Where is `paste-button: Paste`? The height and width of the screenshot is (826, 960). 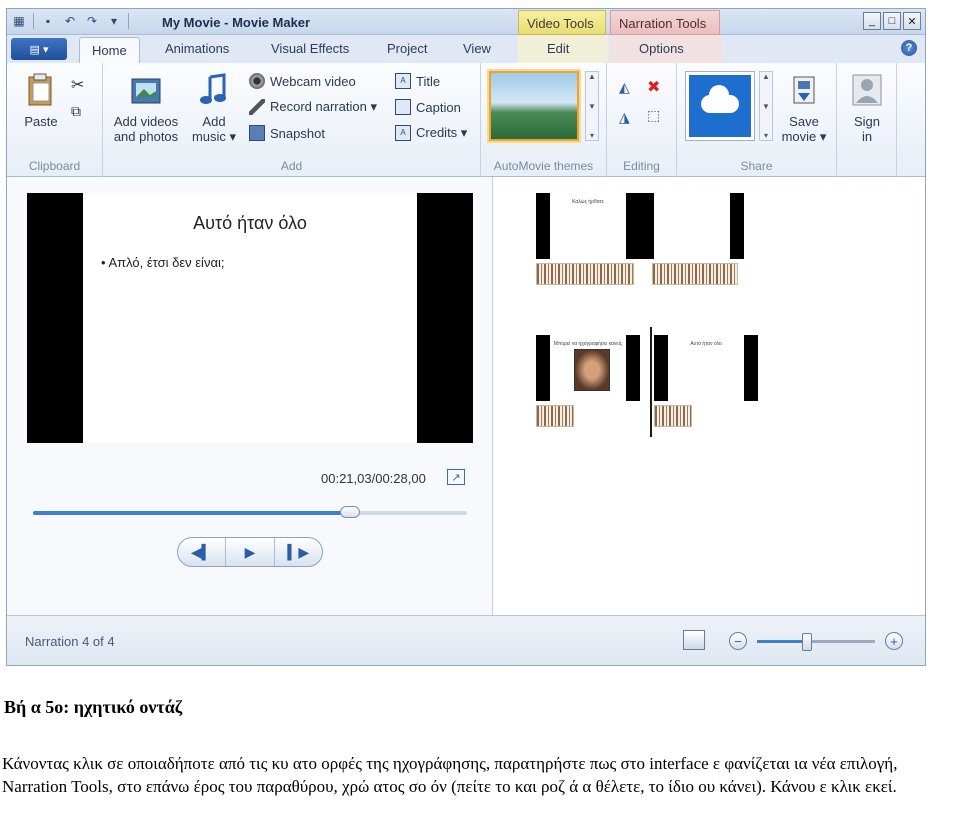 paste-button: Paste is located at coordinates (41, 101).